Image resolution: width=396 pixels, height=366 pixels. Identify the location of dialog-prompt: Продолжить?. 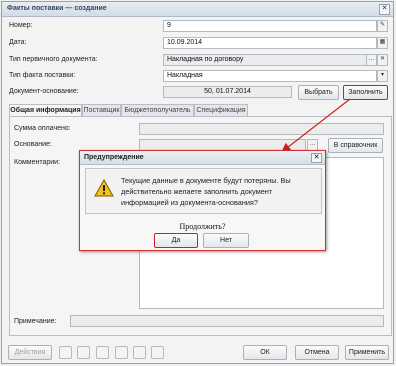
(202, 226).